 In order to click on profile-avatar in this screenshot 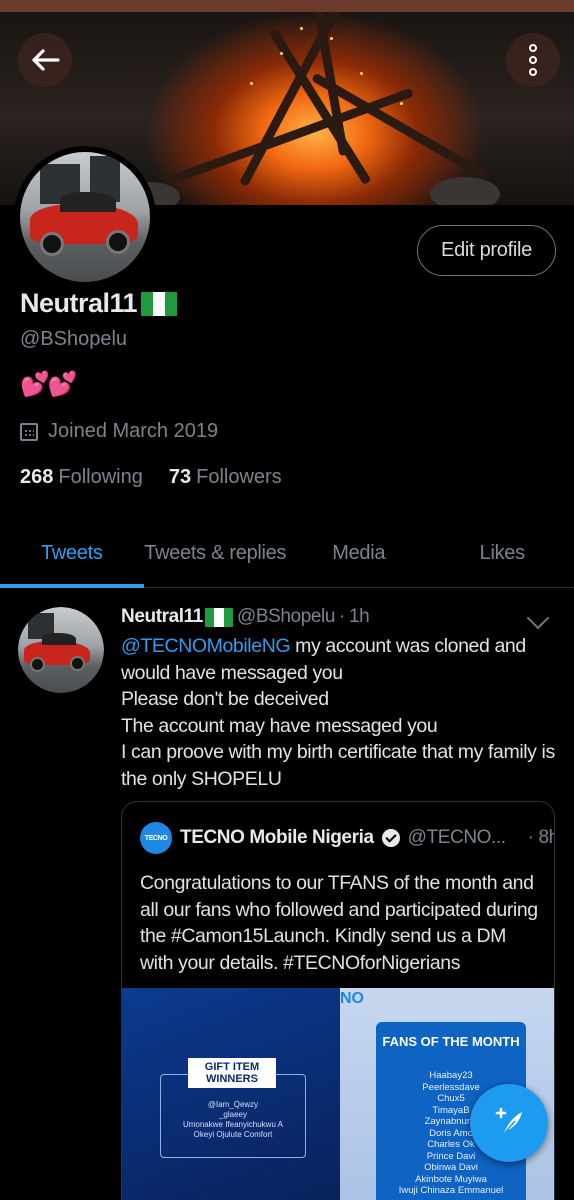, I will do `click(85, 217)`.